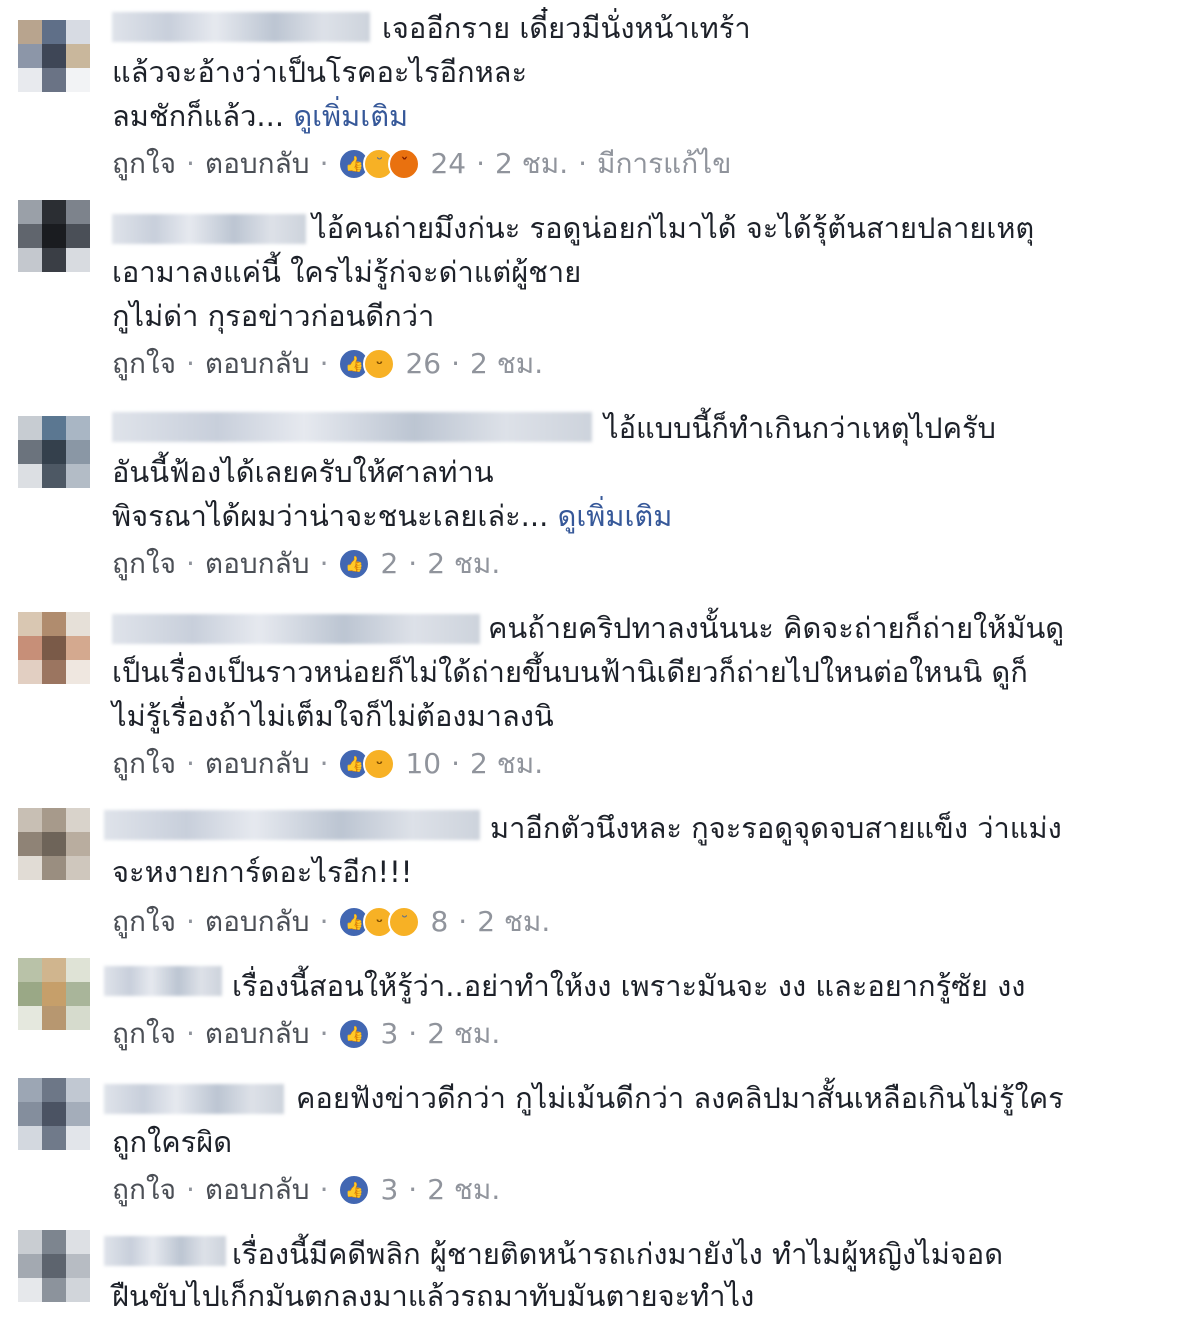 The width and height of the screenshot is (1200, 1318). What do you see at coordinates (327, 764) in the screenshot?
I see `comment-actions: ถูกใจ · ตอบกลับ · 👍 ᵕ 10 · 2 ชม.` at bounding box center [327, 764].